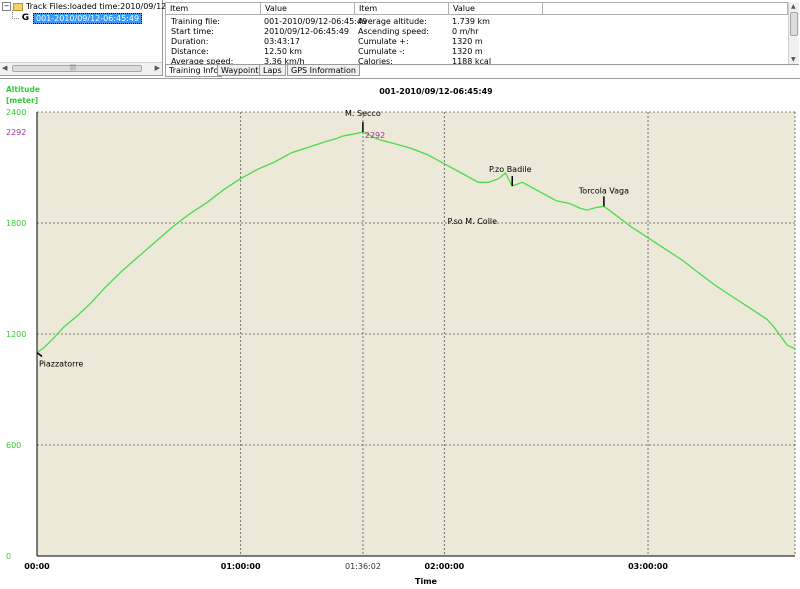 This screenshot has height=589, width=800. What do you see at coordinates (444, 566) in the screenshot?
I see `x-tick-label: 02:00:00` at bounding box center [444, 566].